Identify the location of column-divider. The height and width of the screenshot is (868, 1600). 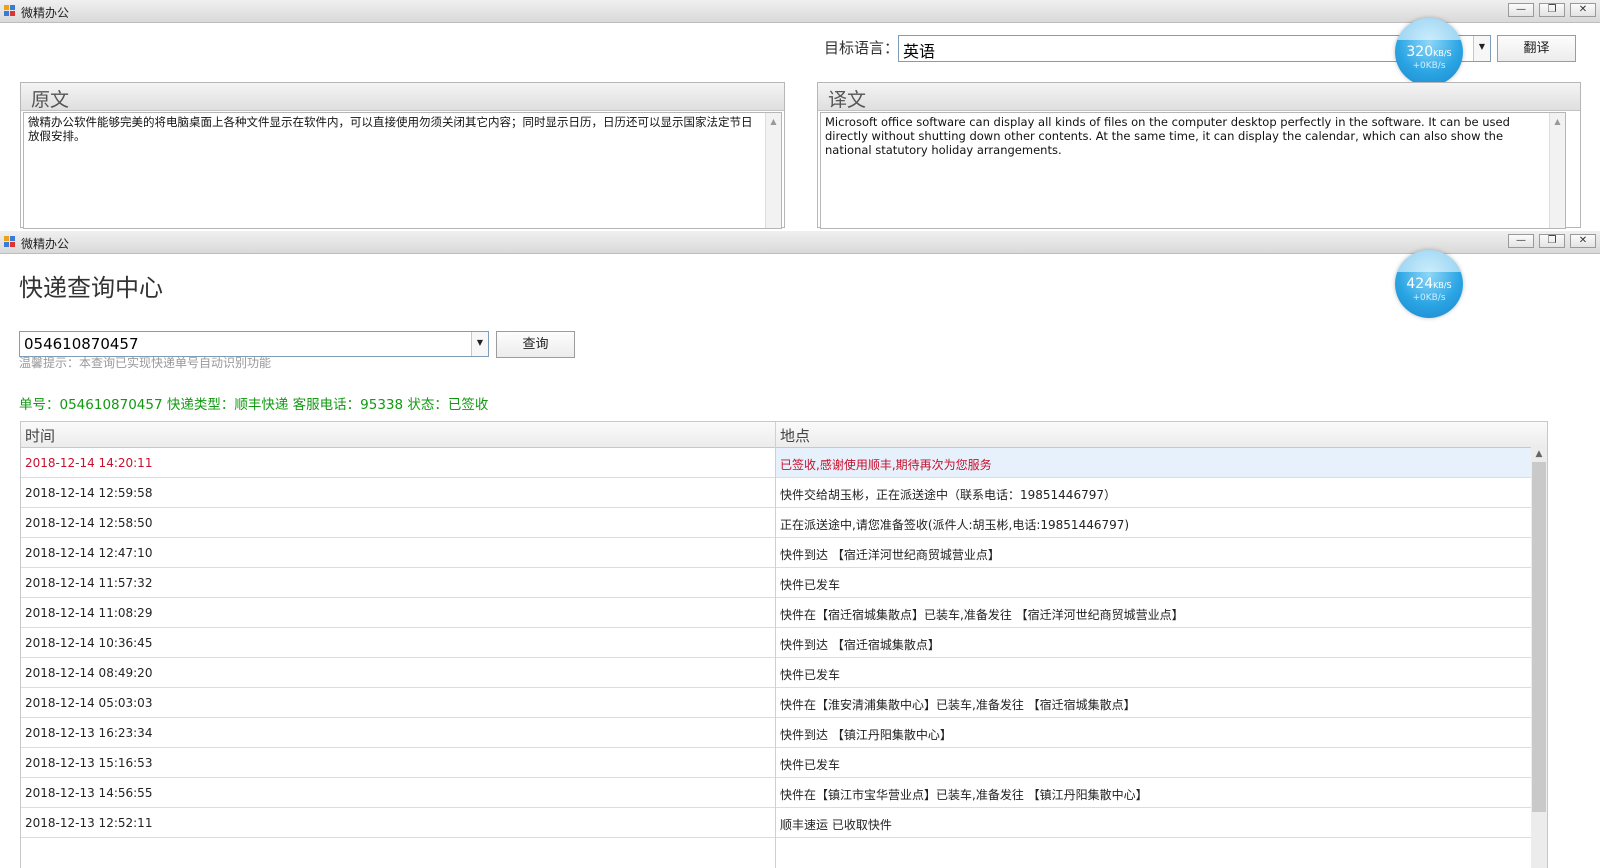
(775, 645).